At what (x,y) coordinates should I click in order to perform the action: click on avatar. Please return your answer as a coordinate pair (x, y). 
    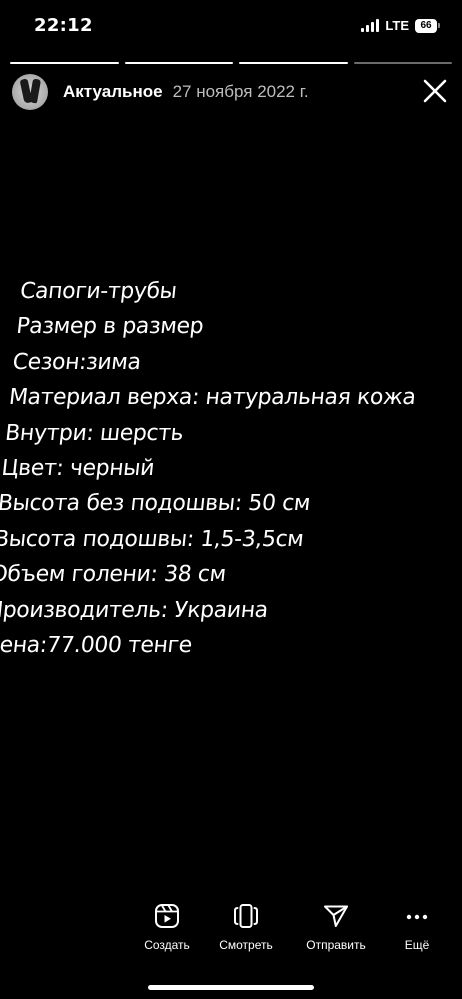
    Looking at the image, I should click on (30, 92).